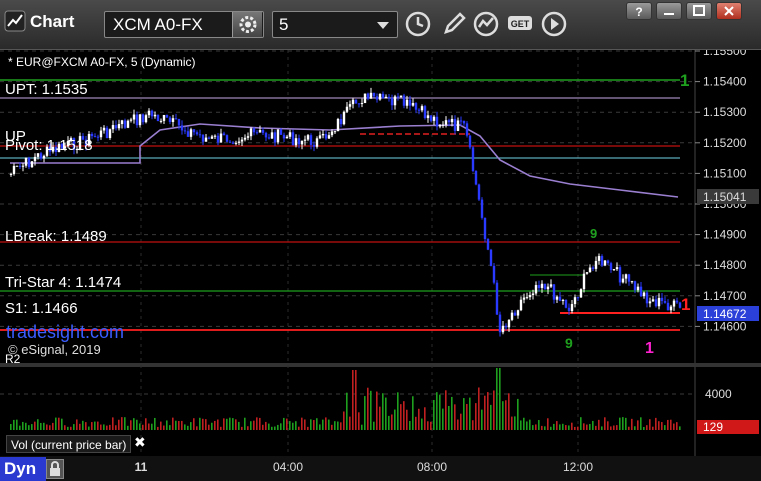 This screenshot has height=481, width=761. I want to click on close-button, so click(729, 11).